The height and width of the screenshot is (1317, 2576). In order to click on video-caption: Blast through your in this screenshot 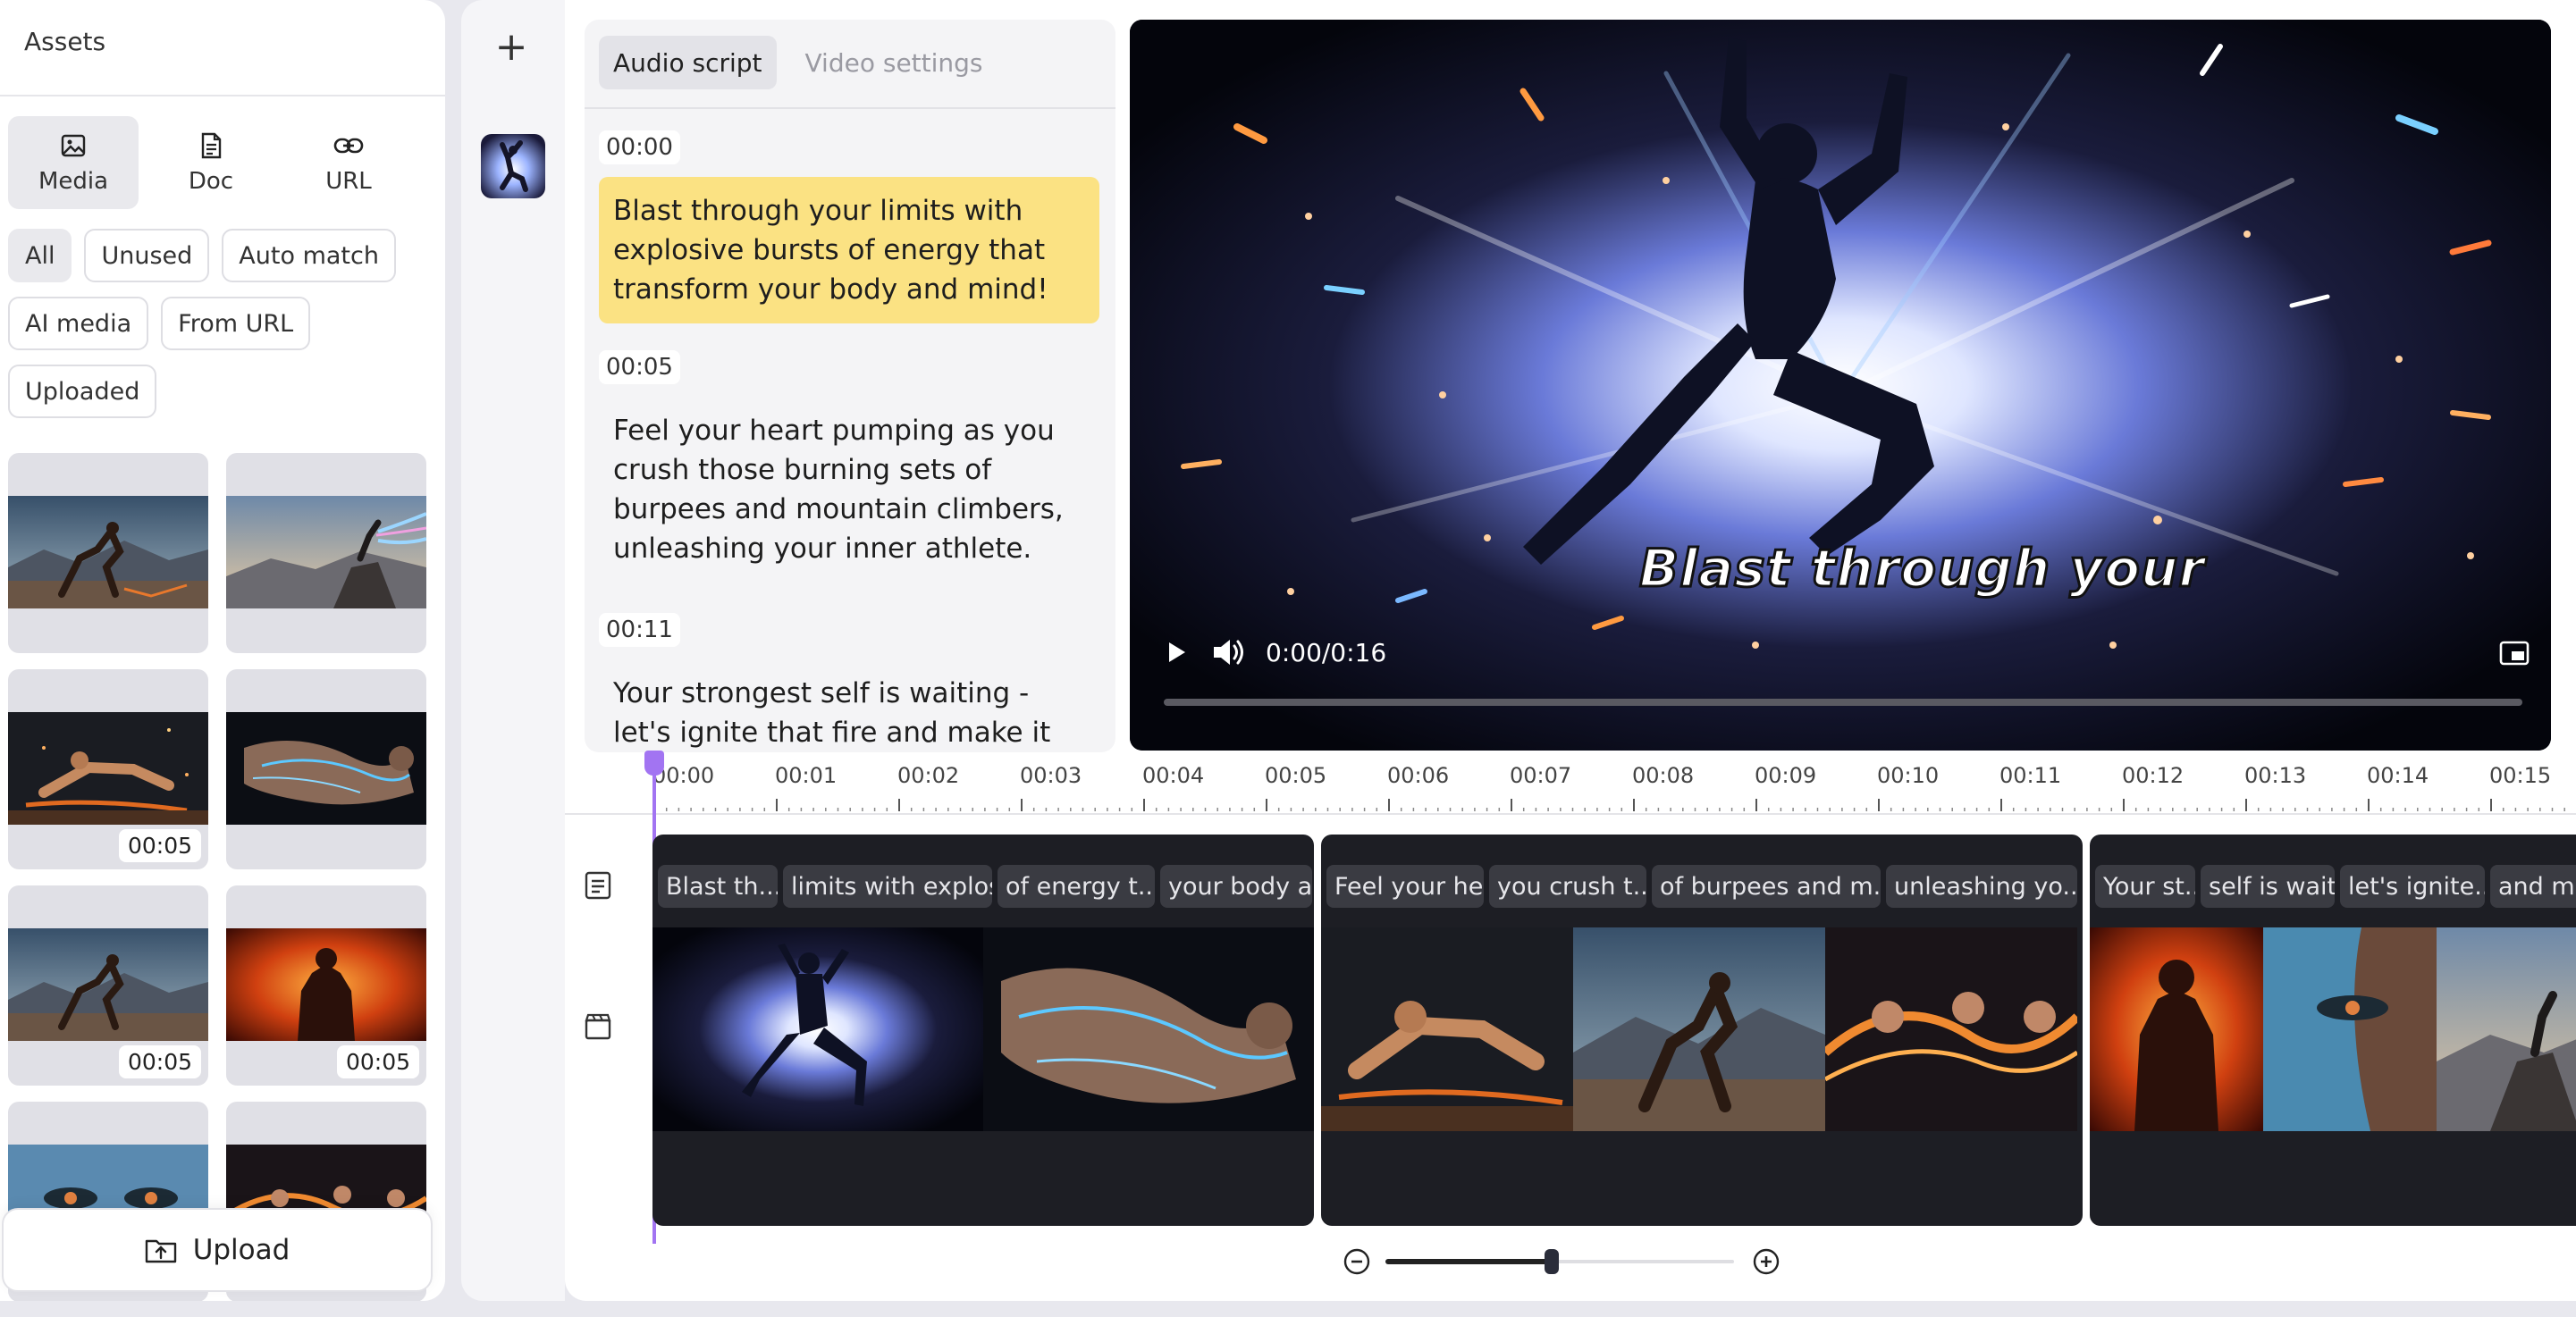, I will do `click(1922, 568)`.